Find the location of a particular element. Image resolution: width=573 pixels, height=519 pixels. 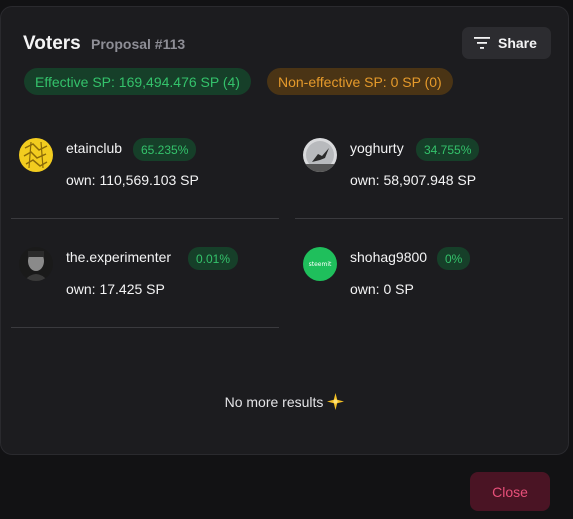

own-sp: own: 17.425 SP is located at coordinates (115, 289).